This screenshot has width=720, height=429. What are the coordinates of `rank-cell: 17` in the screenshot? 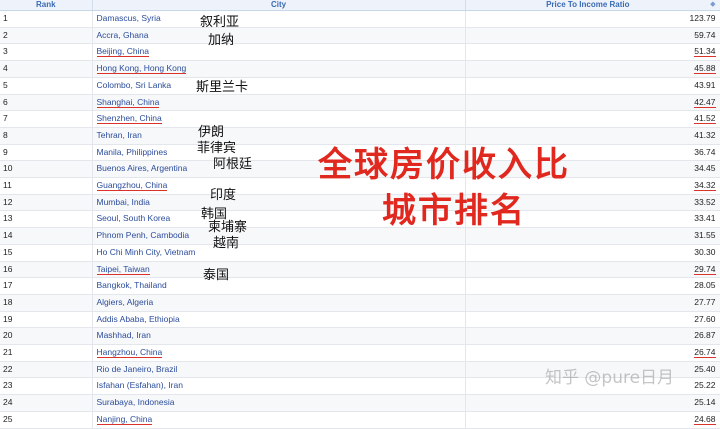 It's located at (46, 286).